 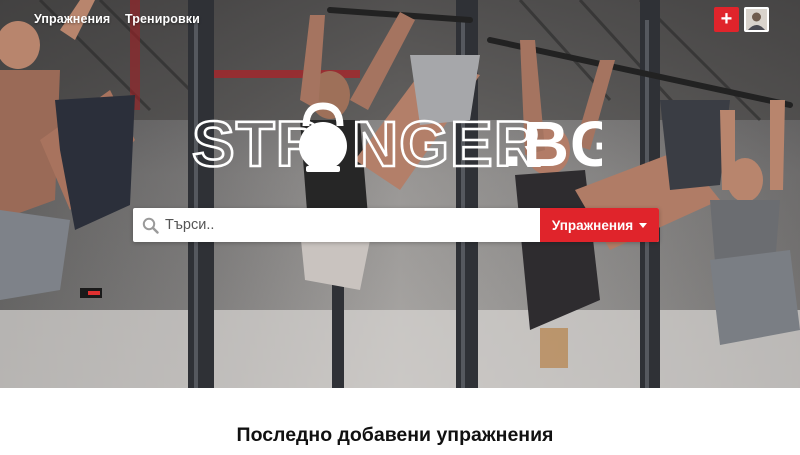 What do you see at coordinates (395, 435) in the screenshot?
I see `section-title: Последно добавени упражнения` at bounding box center [395, 435].